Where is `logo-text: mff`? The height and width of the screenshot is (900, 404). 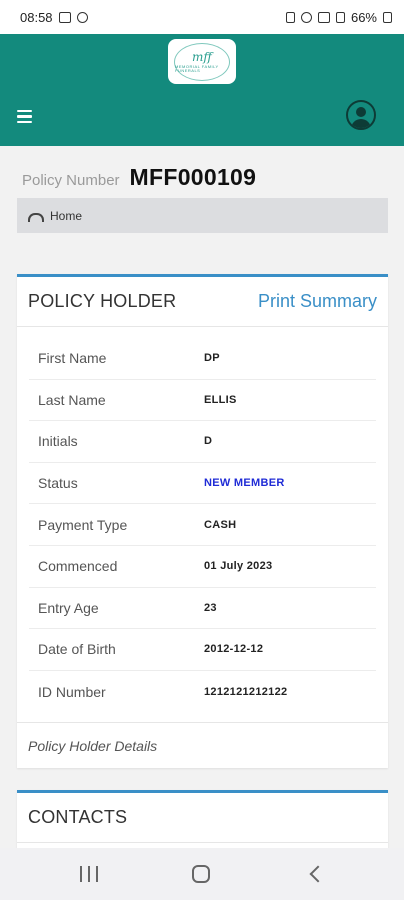 logo-text: mff is located at coordinates (202, 56).